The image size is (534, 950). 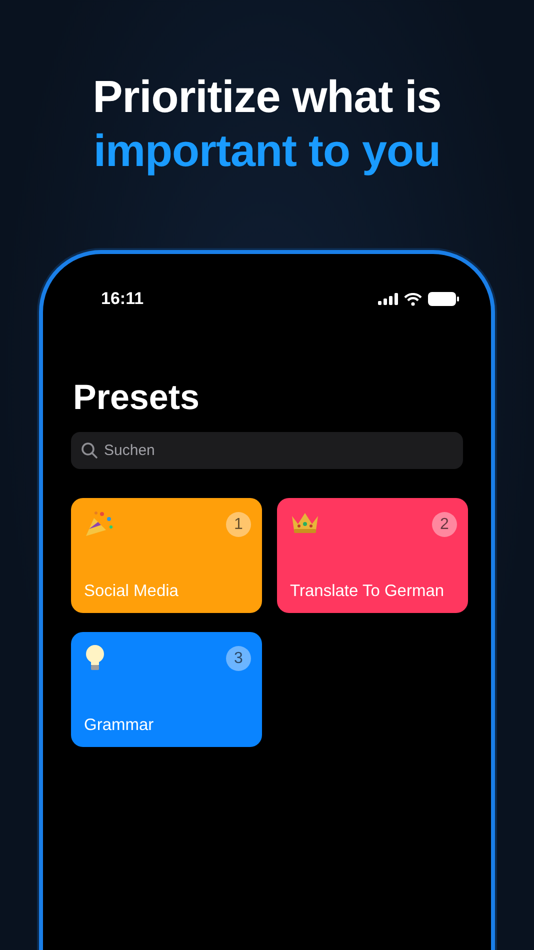 I want to click on preset-card: 1 Social Media, so click(x=166, y=555).